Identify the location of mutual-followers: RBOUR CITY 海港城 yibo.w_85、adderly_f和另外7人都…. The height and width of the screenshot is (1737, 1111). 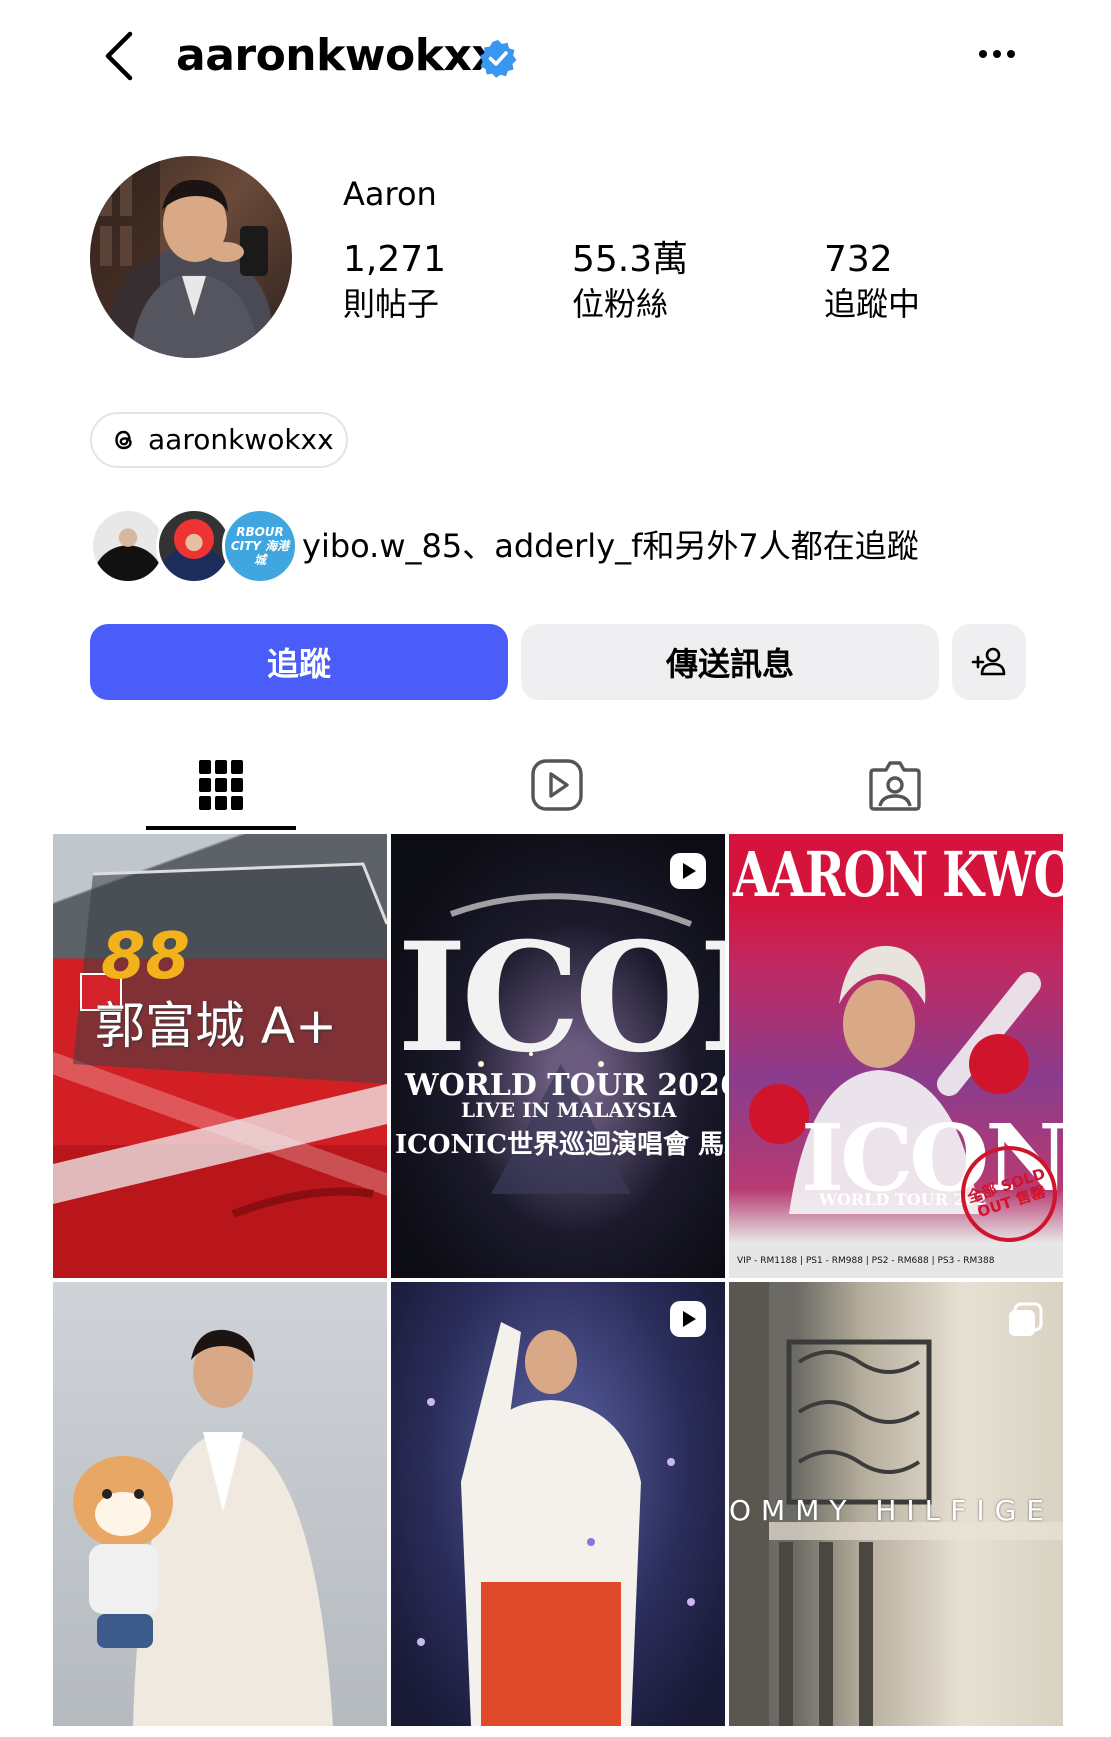
(540, 546).